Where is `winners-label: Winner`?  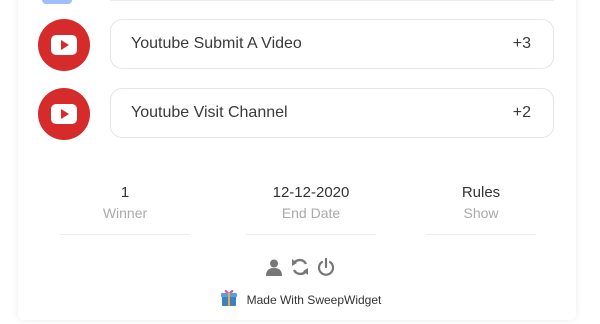
winners-label: Winner is located at coordinates (125, 213).